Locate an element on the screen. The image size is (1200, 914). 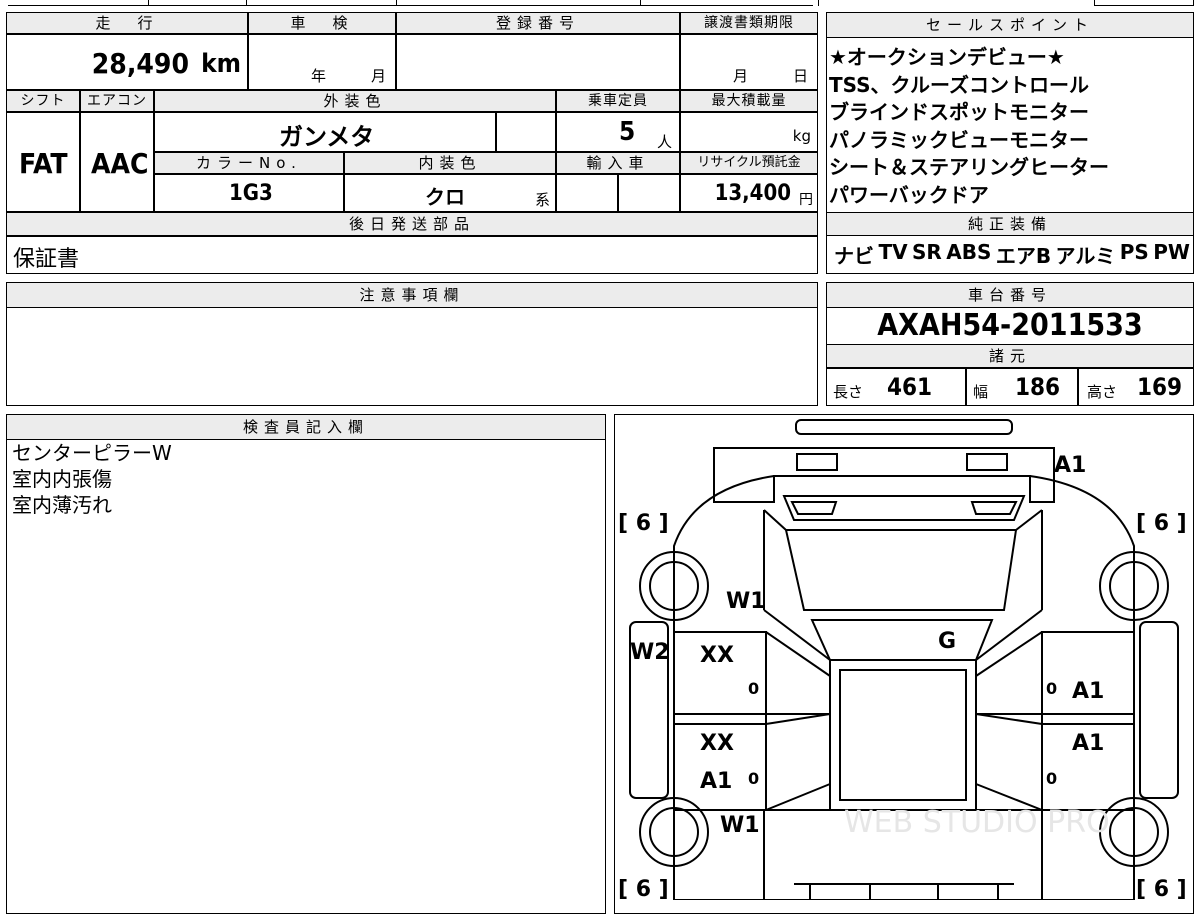
exterior-color-value: ガンメタ is located at coordinates (327, 137).